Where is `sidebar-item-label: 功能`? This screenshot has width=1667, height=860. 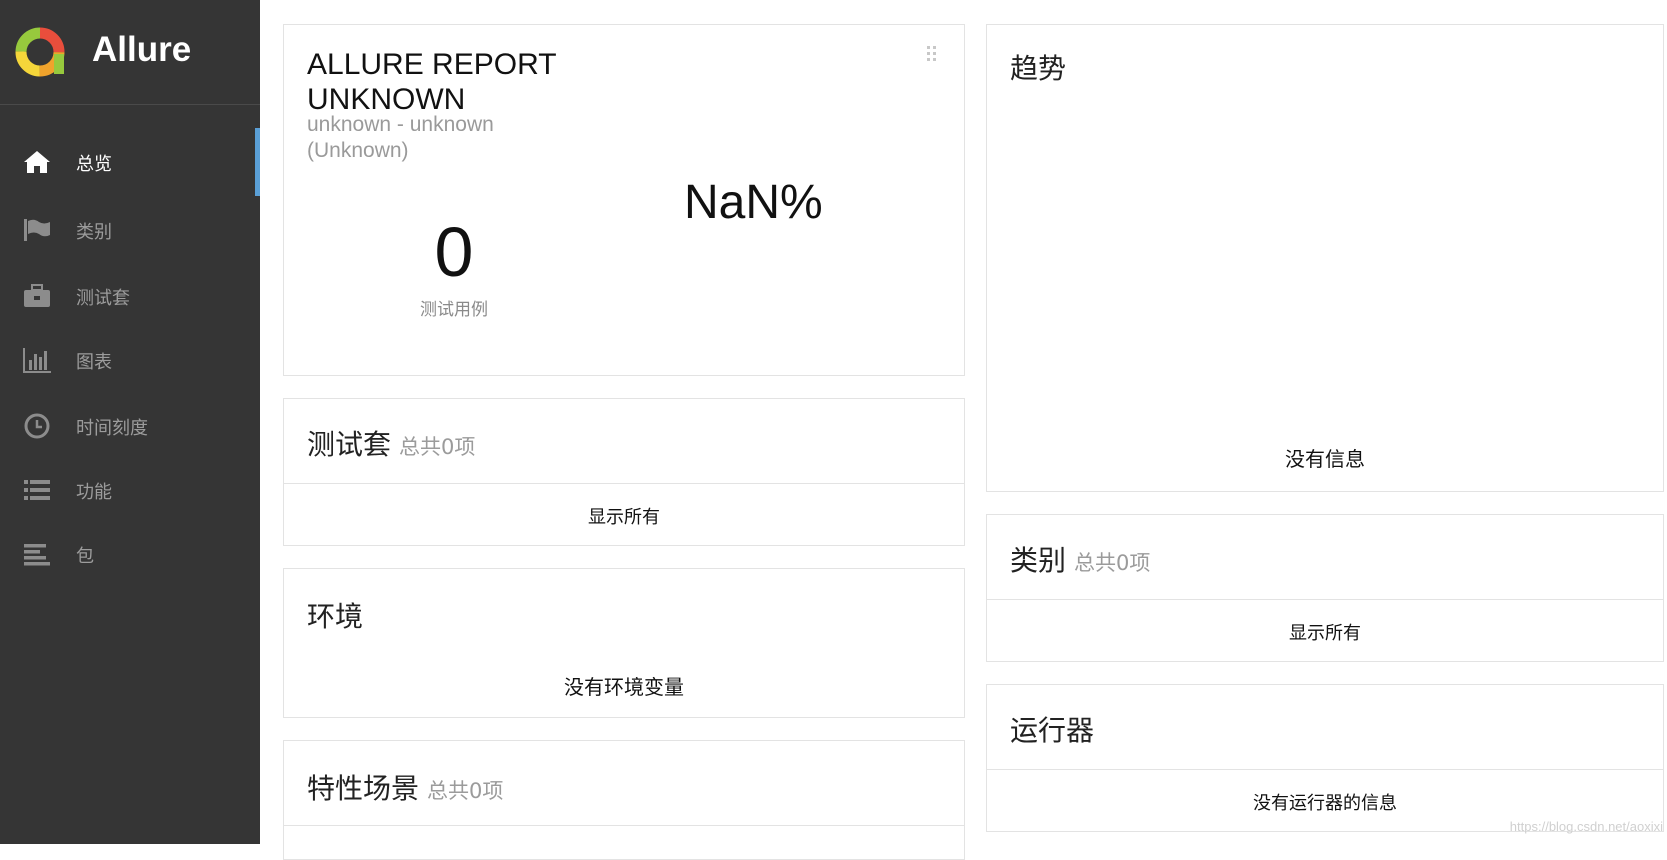 sidebar-item-label: 功能 is located at coordinates (94, 492).